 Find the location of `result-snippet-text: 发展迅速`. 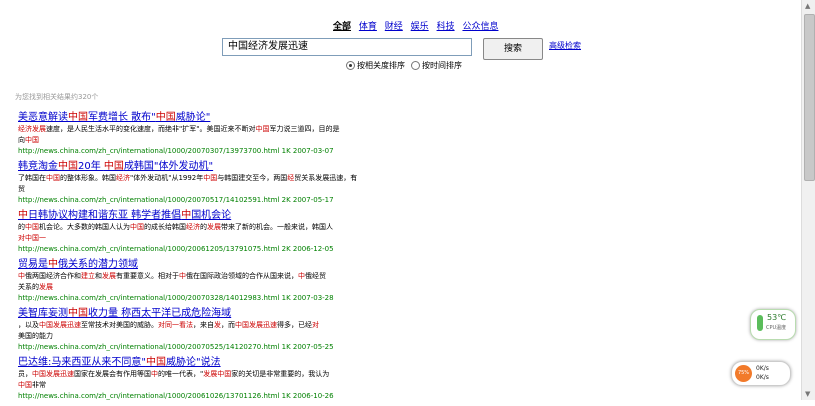

result-snippet-text: 发展迅速 is located at coordinates (329, 178).